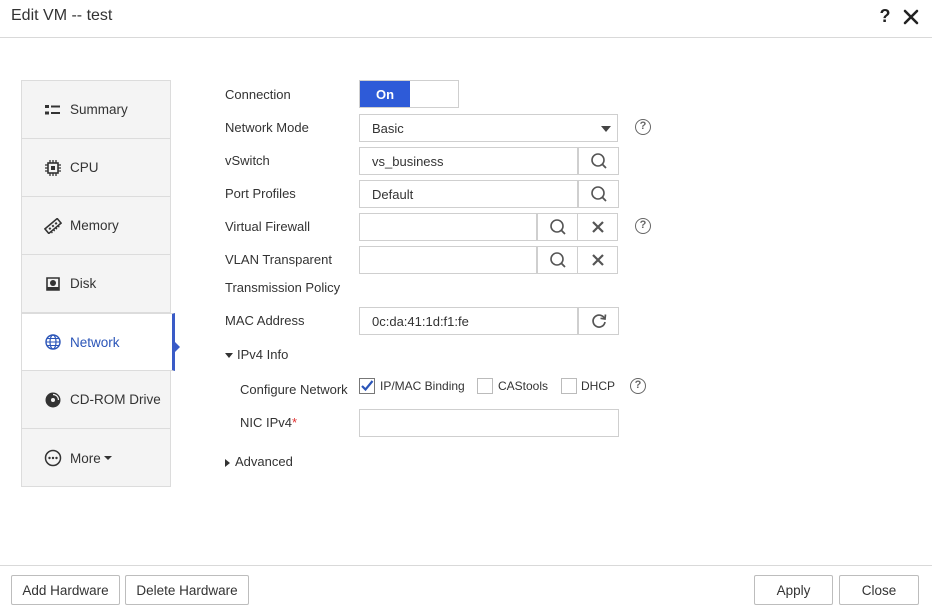  Describe the element at coordinates (187, 590) in the screenshot. I see `delete-hardware-button: Delete Hardware` at that location.